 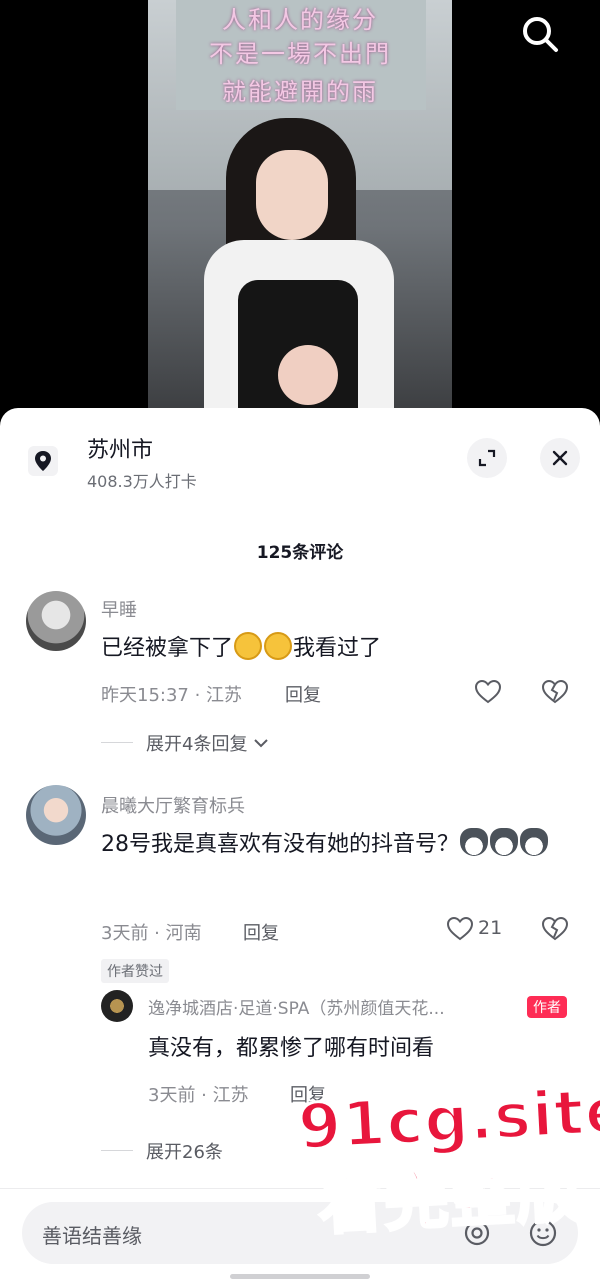 What do you see at coordinates (184, 1151) in the screenshot?
I see `expand-replies-button: 展开26条` at bounding box center [184, 1151].